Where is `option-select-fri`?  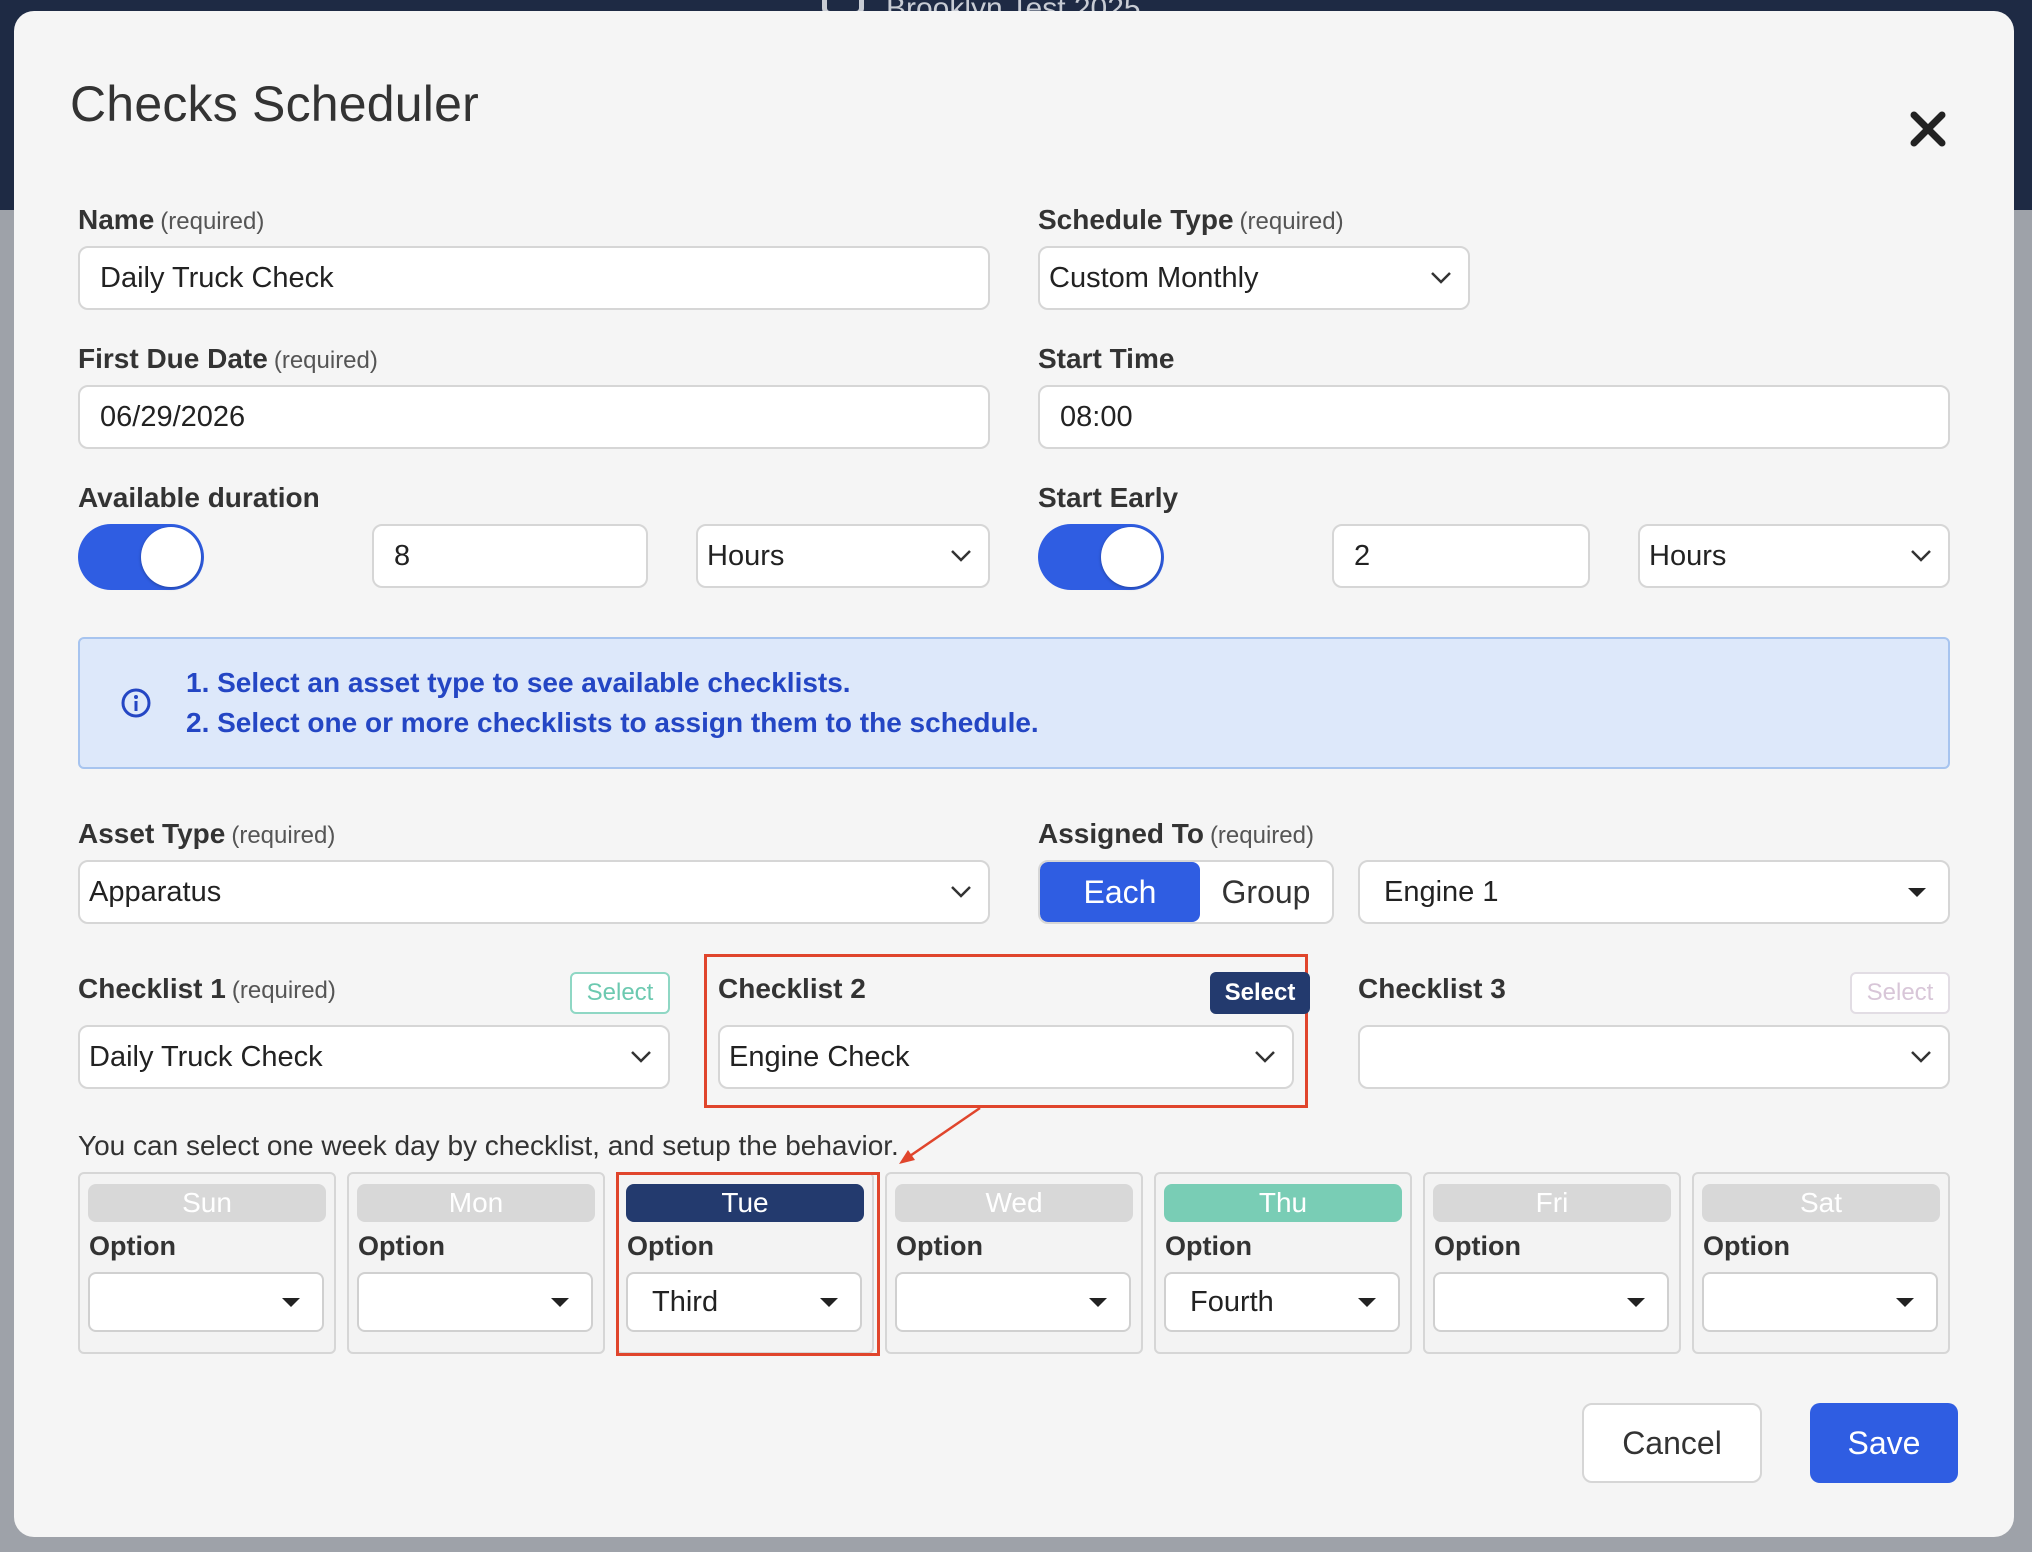
option-select-fri is located at coordinates (1551, 1302).